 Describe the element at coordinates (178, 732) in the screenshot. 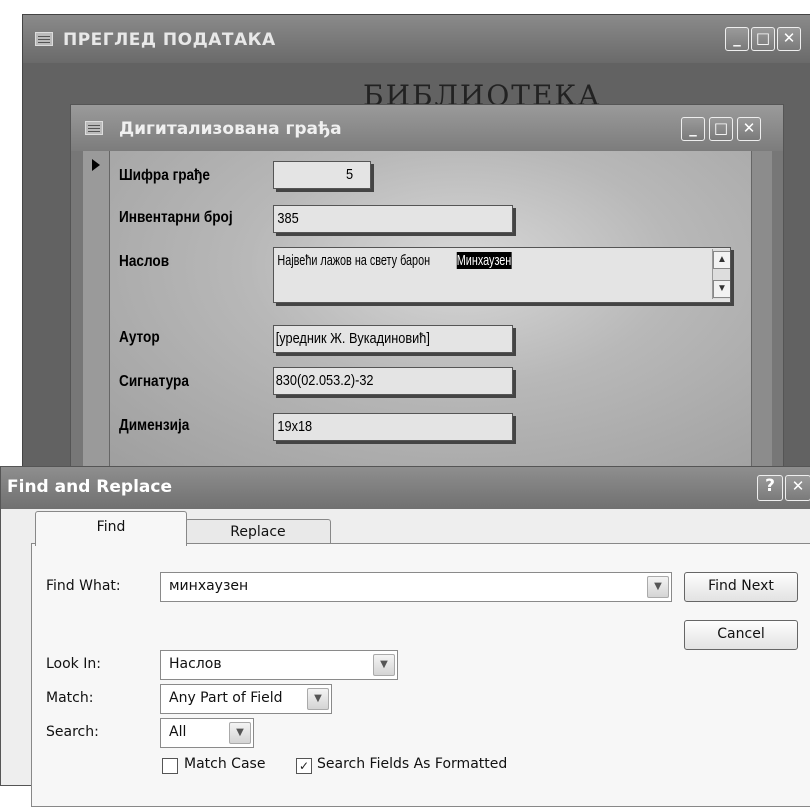

I see `search-value: All` at that location.